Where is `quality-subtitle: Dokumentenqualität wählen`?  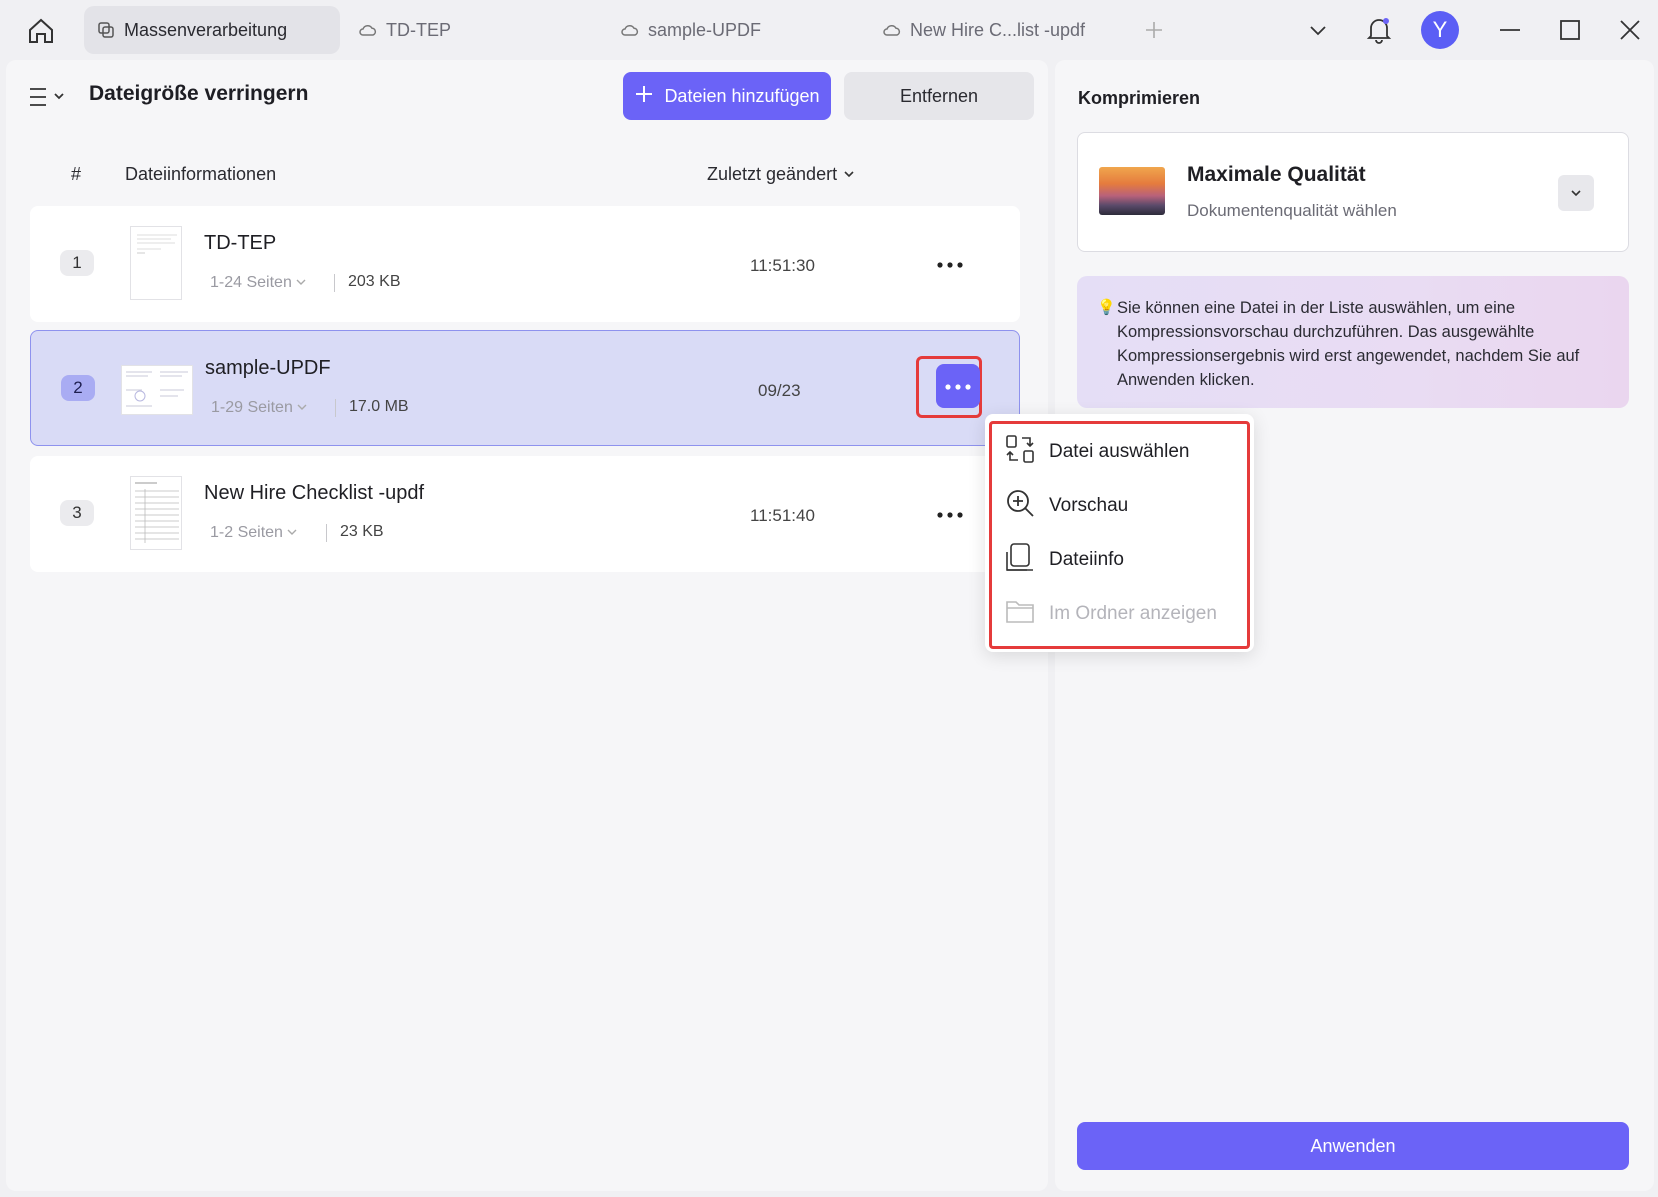
quality-subtitle: Dokumentenqualität wählen is located at coordinates (1292, 210).